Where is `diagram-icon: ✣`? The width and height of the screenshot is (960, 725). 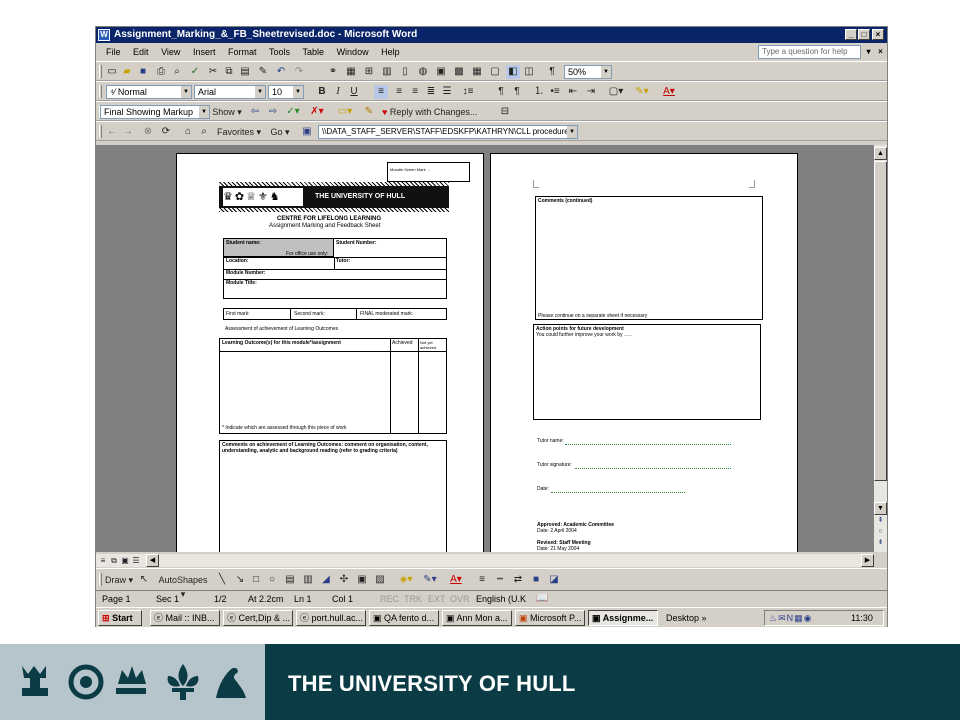 diagram-icon: ✣ is located at coordinates (344, 580).